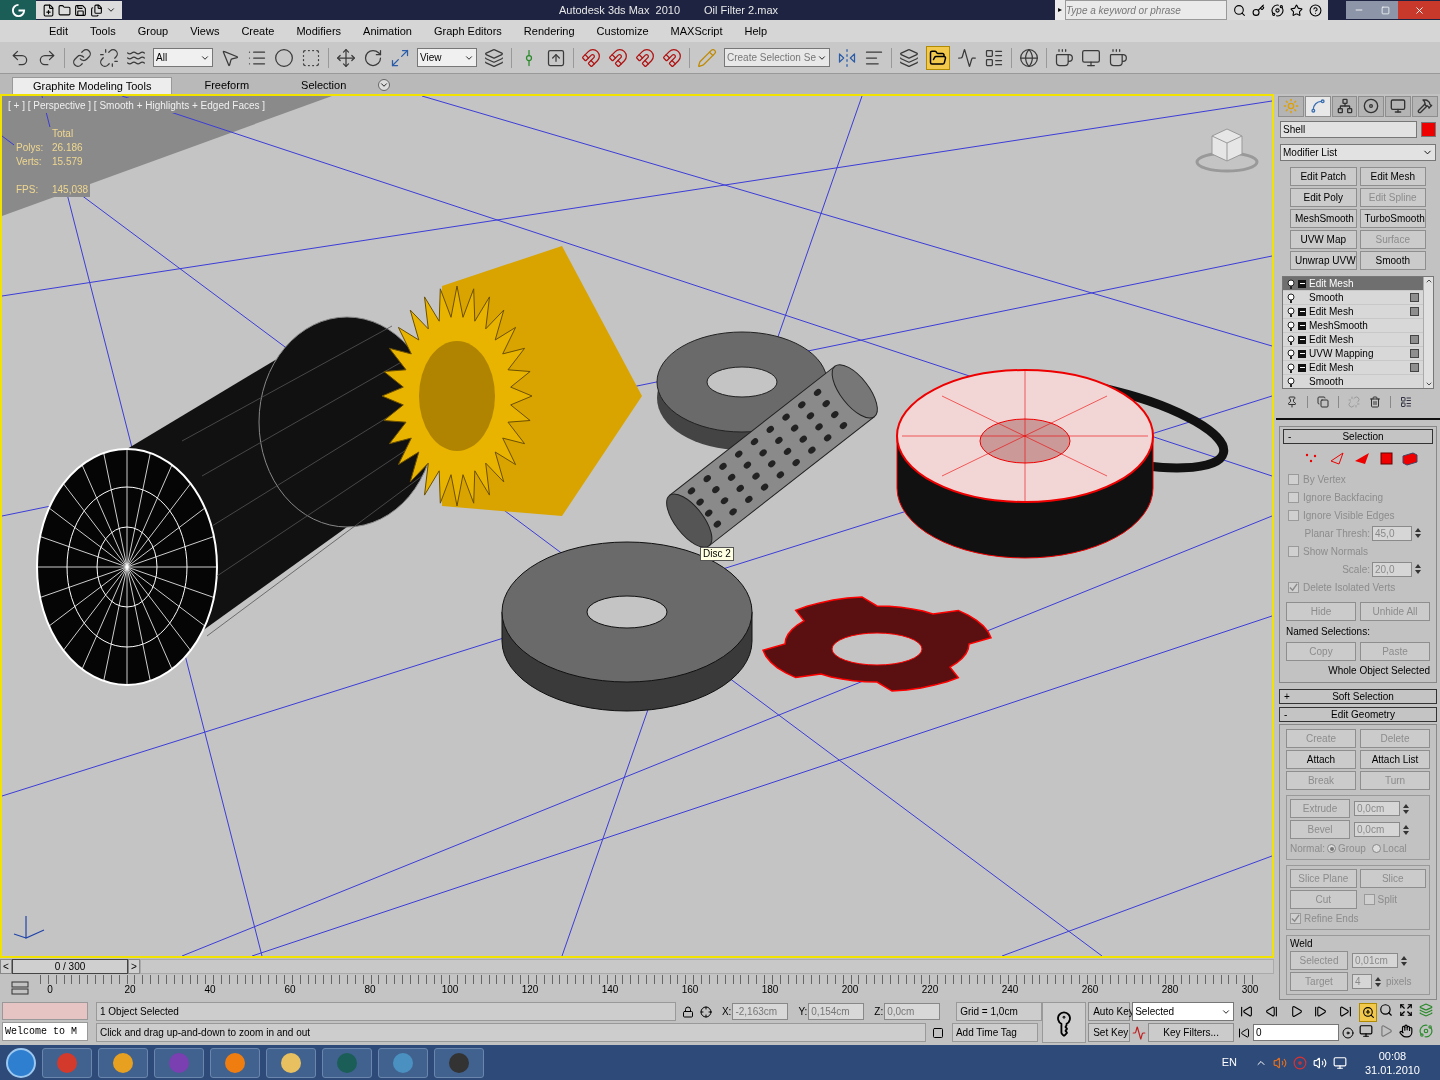  I want to click on menu-item: Help, so click(756, 31).